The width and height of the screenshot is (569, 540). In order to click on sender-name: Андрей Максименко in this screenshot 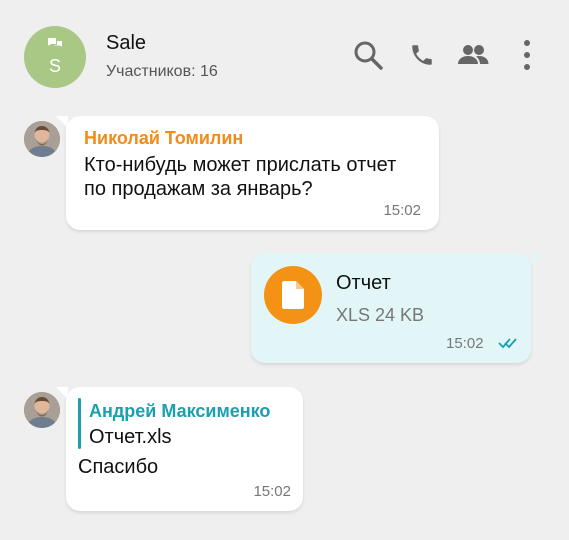, I will do `click(179, 411)`.